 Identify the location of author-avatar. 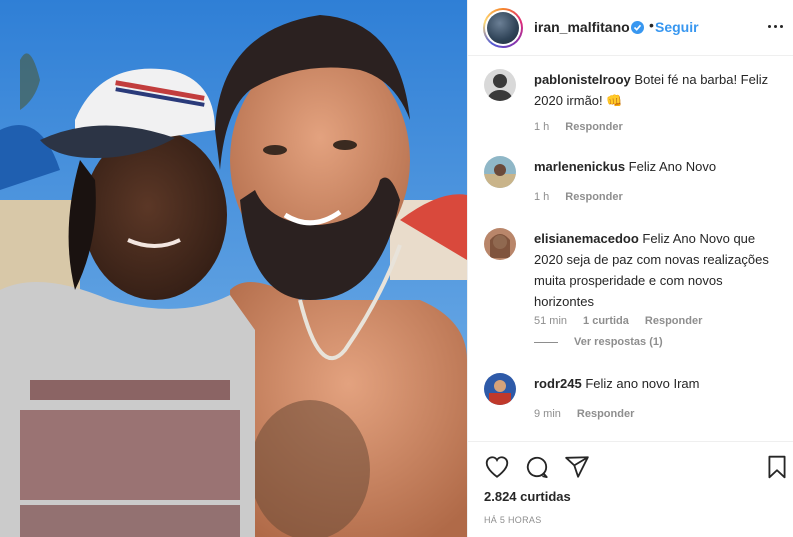
(503, 28).